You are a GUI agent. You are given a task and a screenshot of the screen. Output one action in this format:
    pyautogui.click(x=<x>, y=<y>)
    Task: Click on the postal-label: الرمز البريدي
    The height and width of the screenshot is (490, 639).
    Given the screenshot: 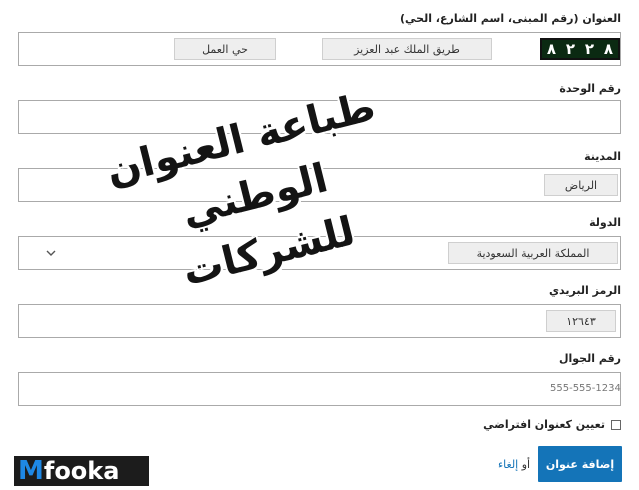 What is the action you would take?
    pyautogui.click(x=584, y=290)
    